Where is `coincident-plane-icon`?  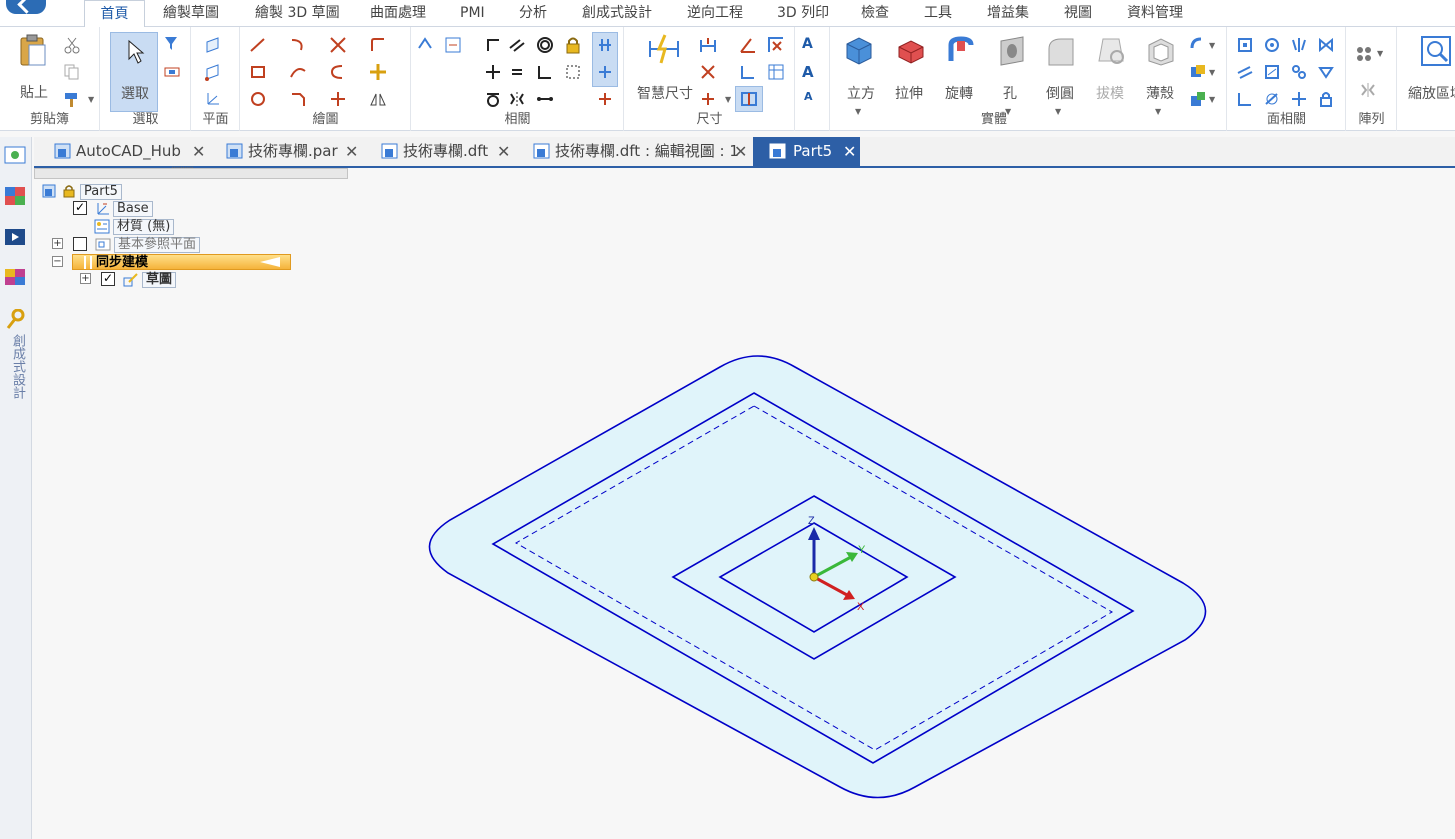 coincident-plane-icon is located at coordinates (213, 45).